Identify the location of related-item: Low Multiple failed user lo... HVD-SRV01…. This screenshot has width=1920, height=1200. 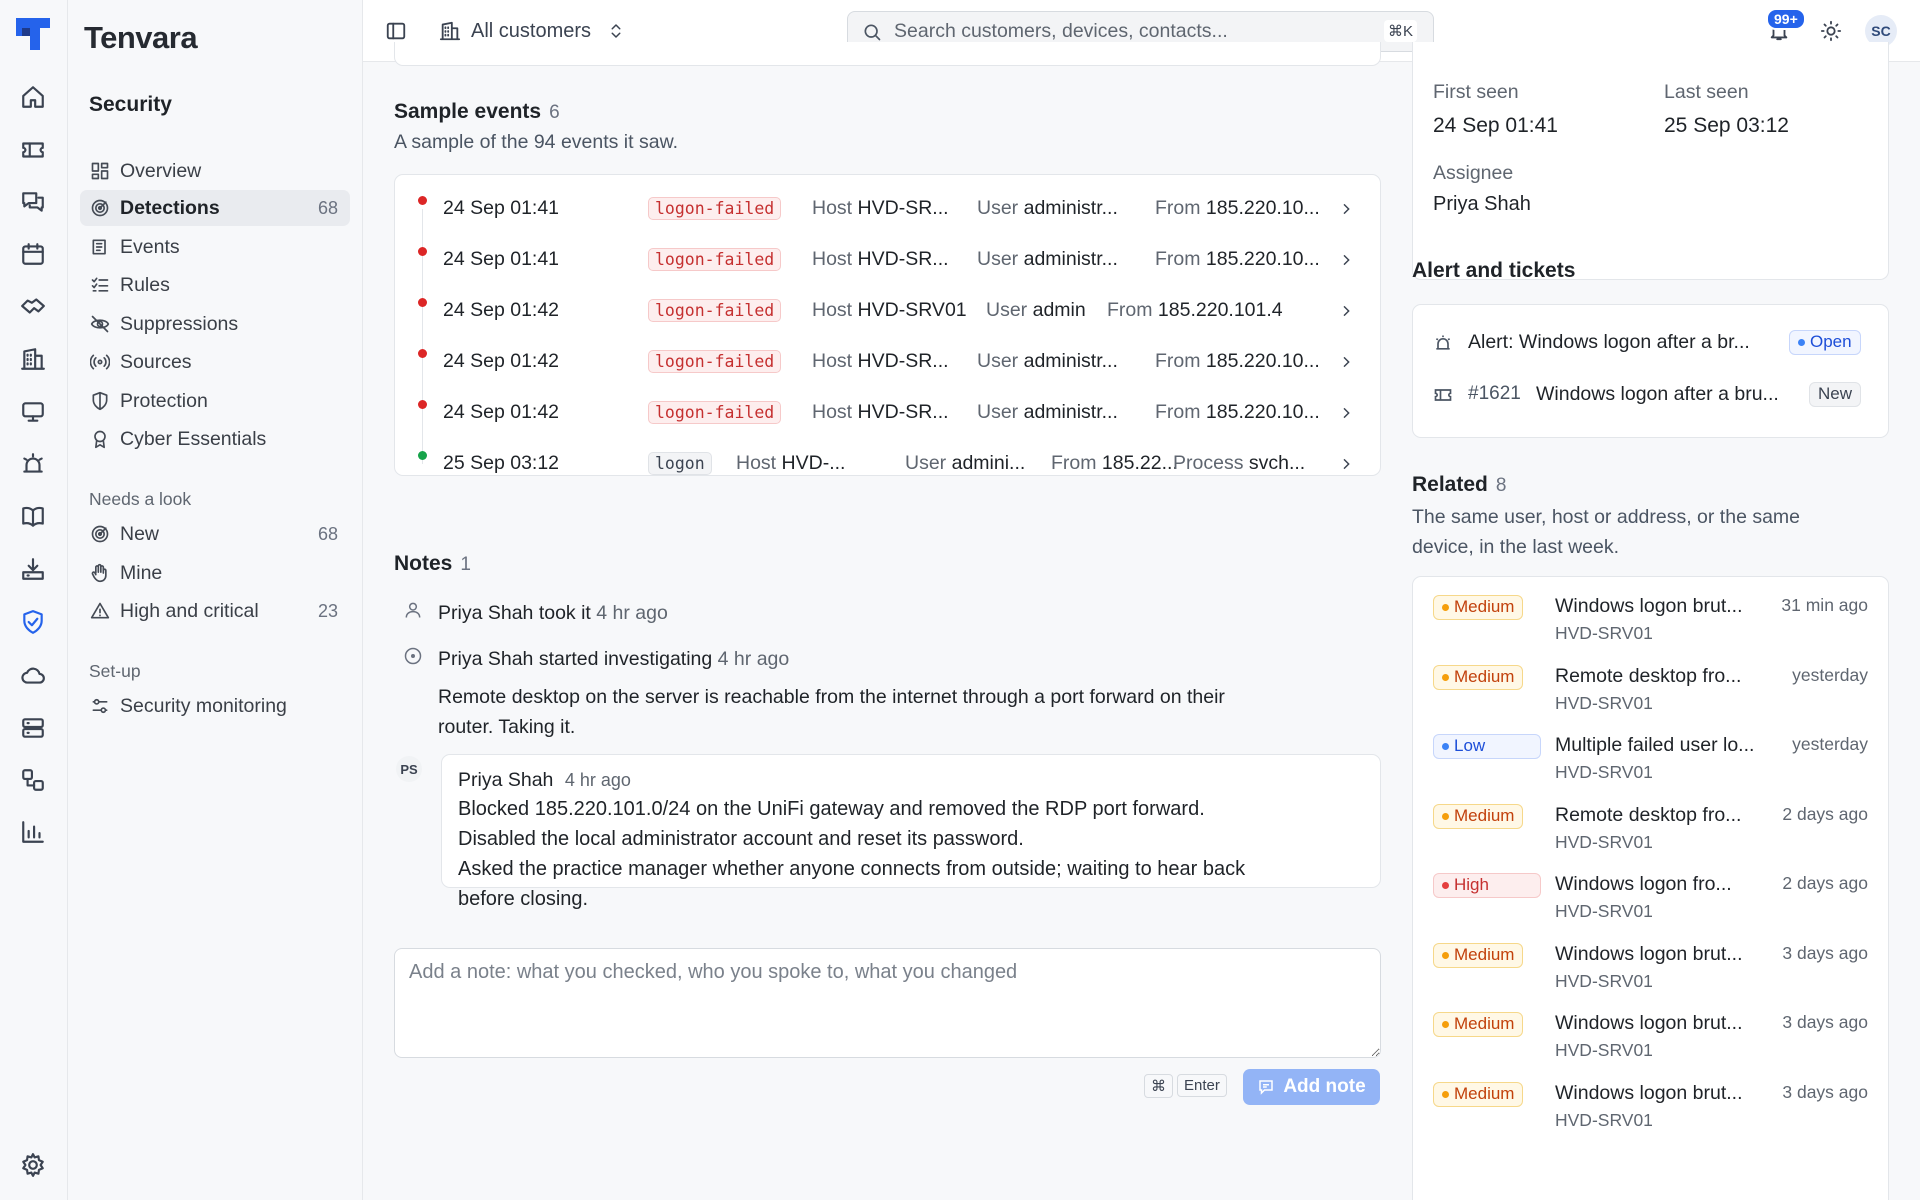
(1650, 759).